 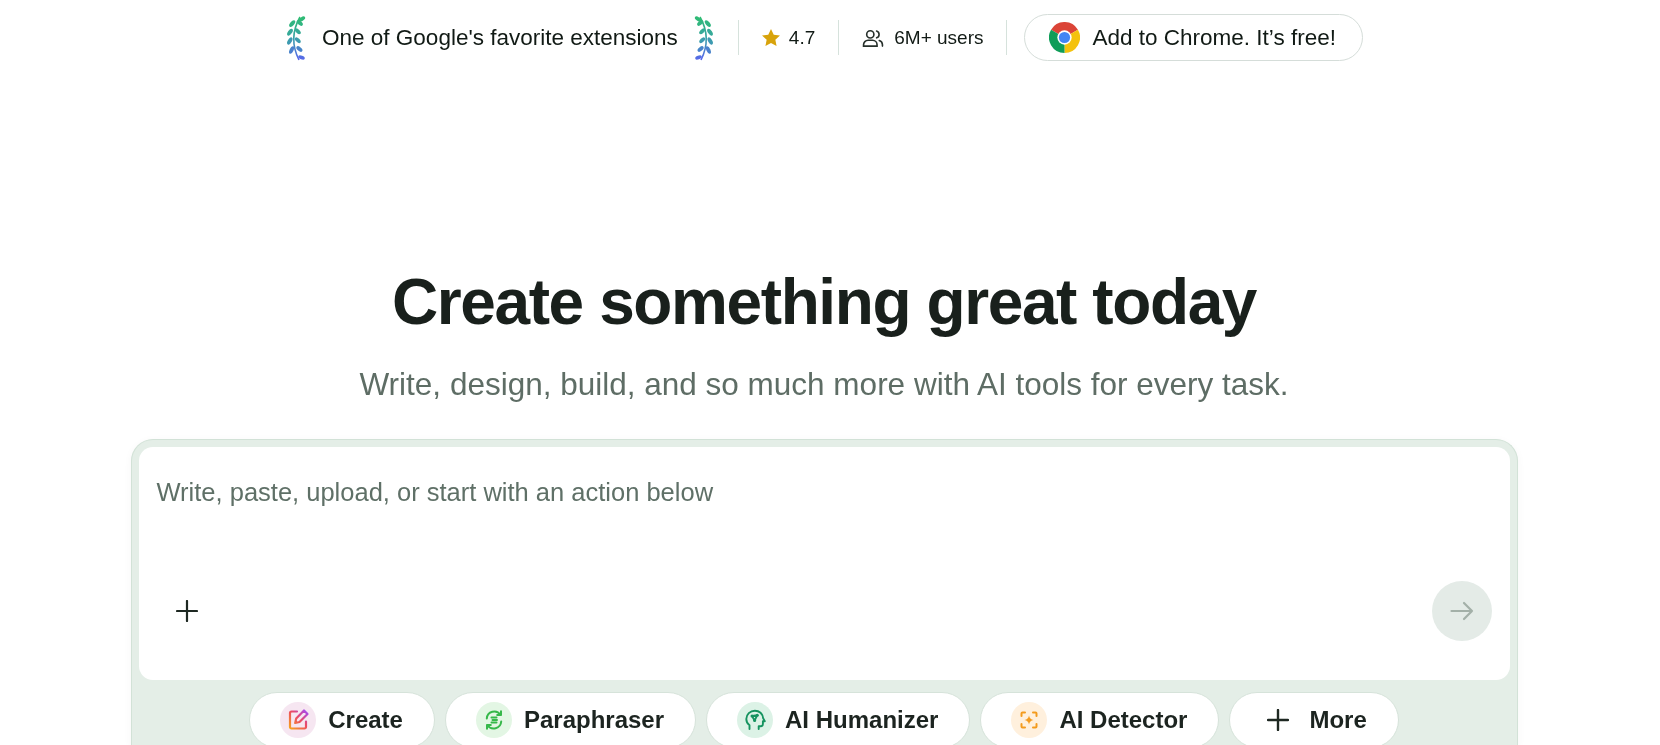 I want to click on users-icon, so click(x=873, y=37).